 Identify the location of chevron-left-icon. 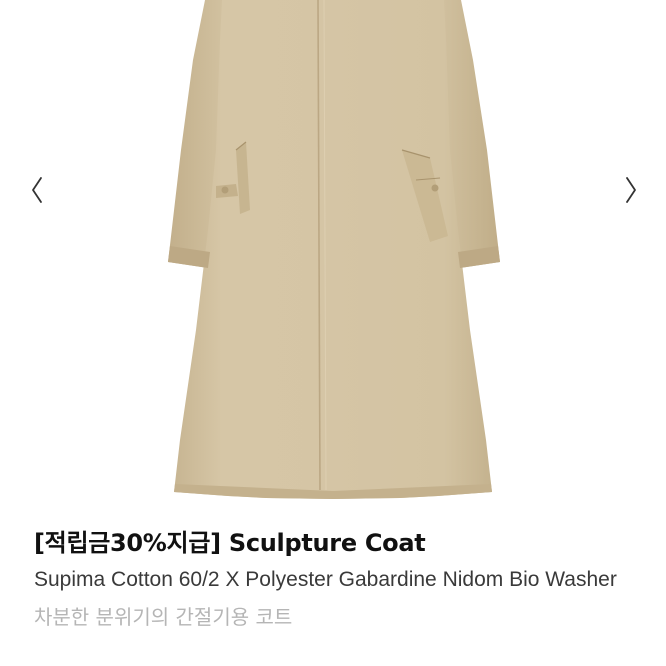
(37, 190).